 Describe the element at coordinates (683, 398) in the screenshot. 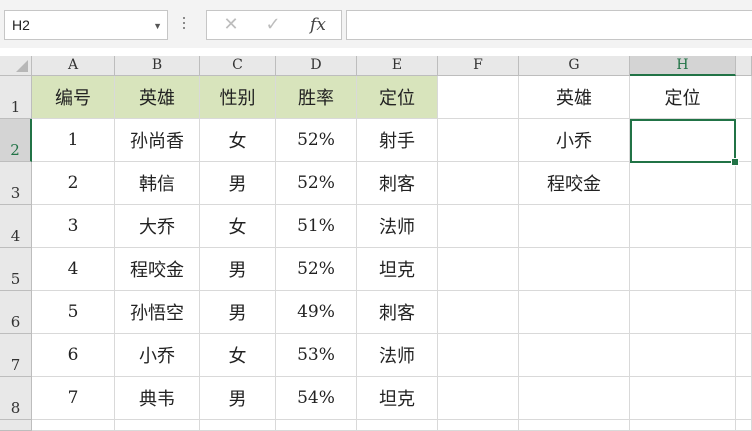

I see `cell-h8` at that location.